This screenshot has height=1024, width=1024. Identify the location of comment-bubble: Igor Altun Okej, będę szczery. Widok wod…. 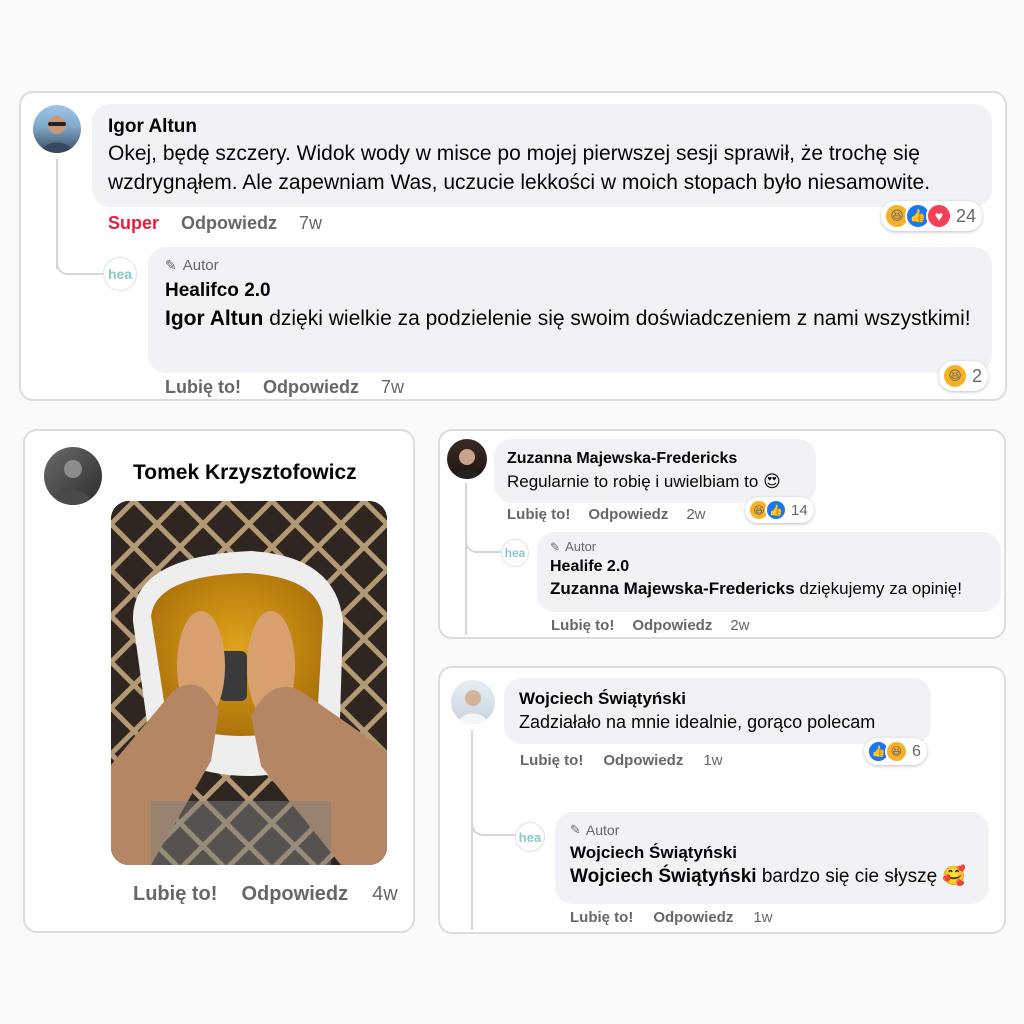
(542, 155).